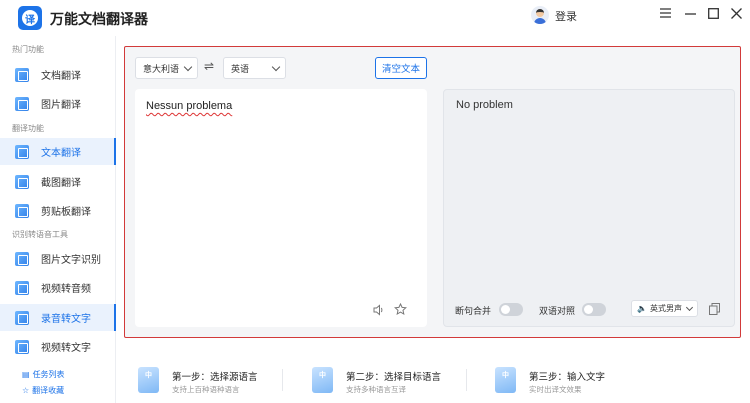 This screenshot has height=403, width=750. What do you see at coordinates (567, 377) in the screenshot?
I see `step-title: 第三步：输入文字` at bounding box center [567, 377].